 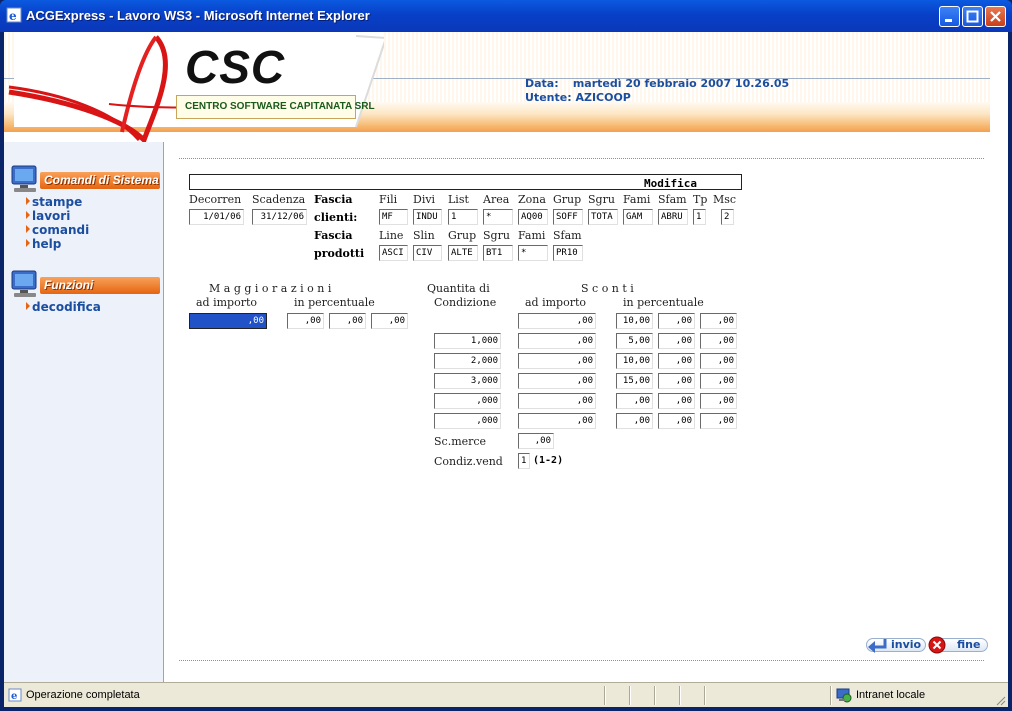 I want to click on sgru-field: TOTA, so click(x=603, y=217).